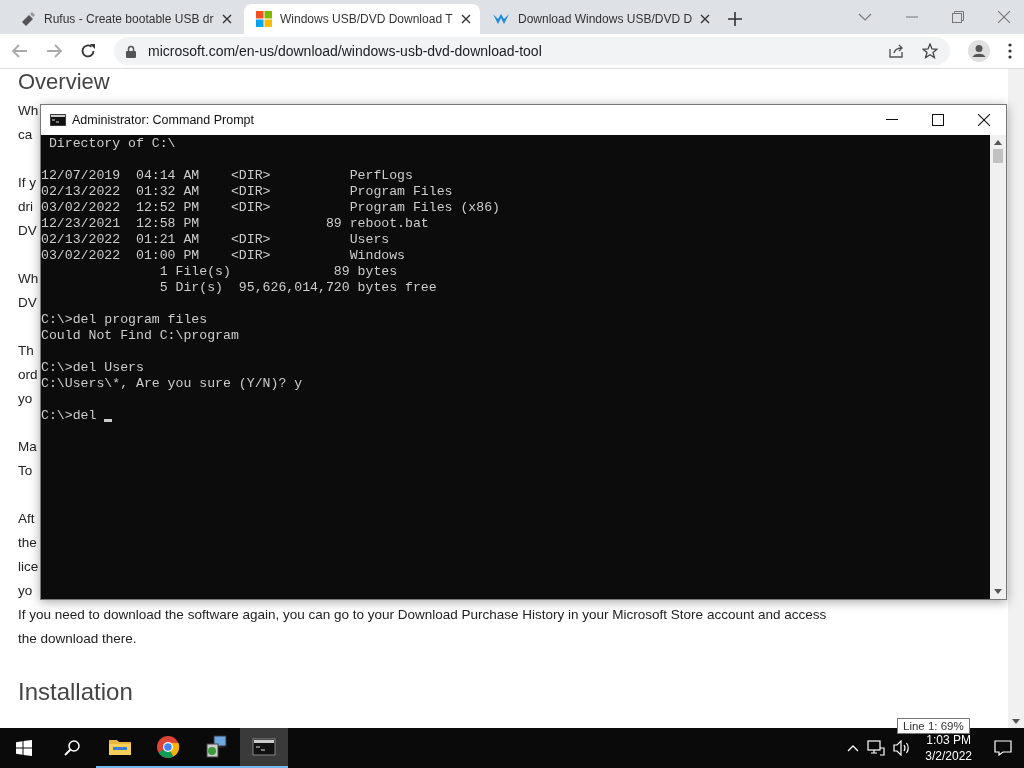 This screenshot has height=768, width=1024. What do you see at coordinates (227, 176) in the screenshot?
I see `console-line: 12/07/2019 04:14 AM <DIR> PerfLogs` at bounding box center [227, 176].